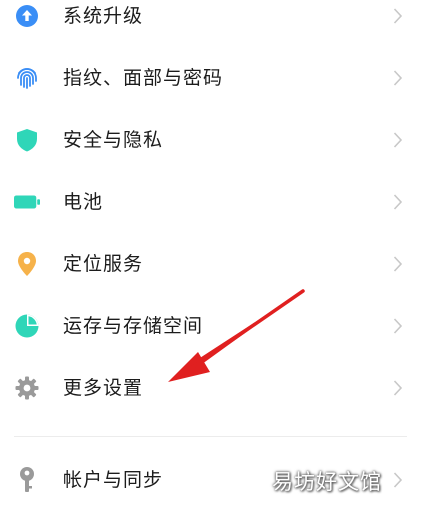 This screenshot has height=513, width=421. I want to click on battery-icon, so click(27, 202).